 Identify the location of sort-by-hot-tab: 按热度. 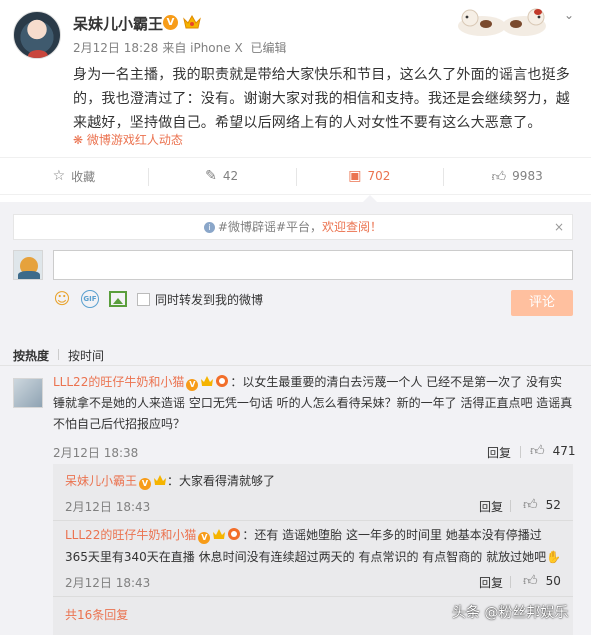
(31, 355).